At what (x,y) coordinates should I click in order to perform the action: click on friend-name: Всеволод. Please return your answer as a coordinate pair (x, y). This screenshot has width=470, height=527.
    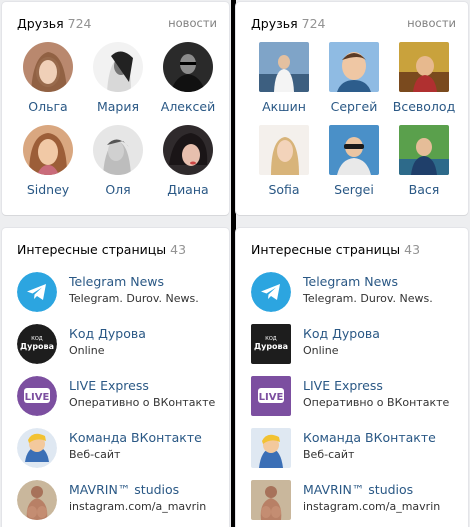
    Looking at the image, I should click on (424, 106).